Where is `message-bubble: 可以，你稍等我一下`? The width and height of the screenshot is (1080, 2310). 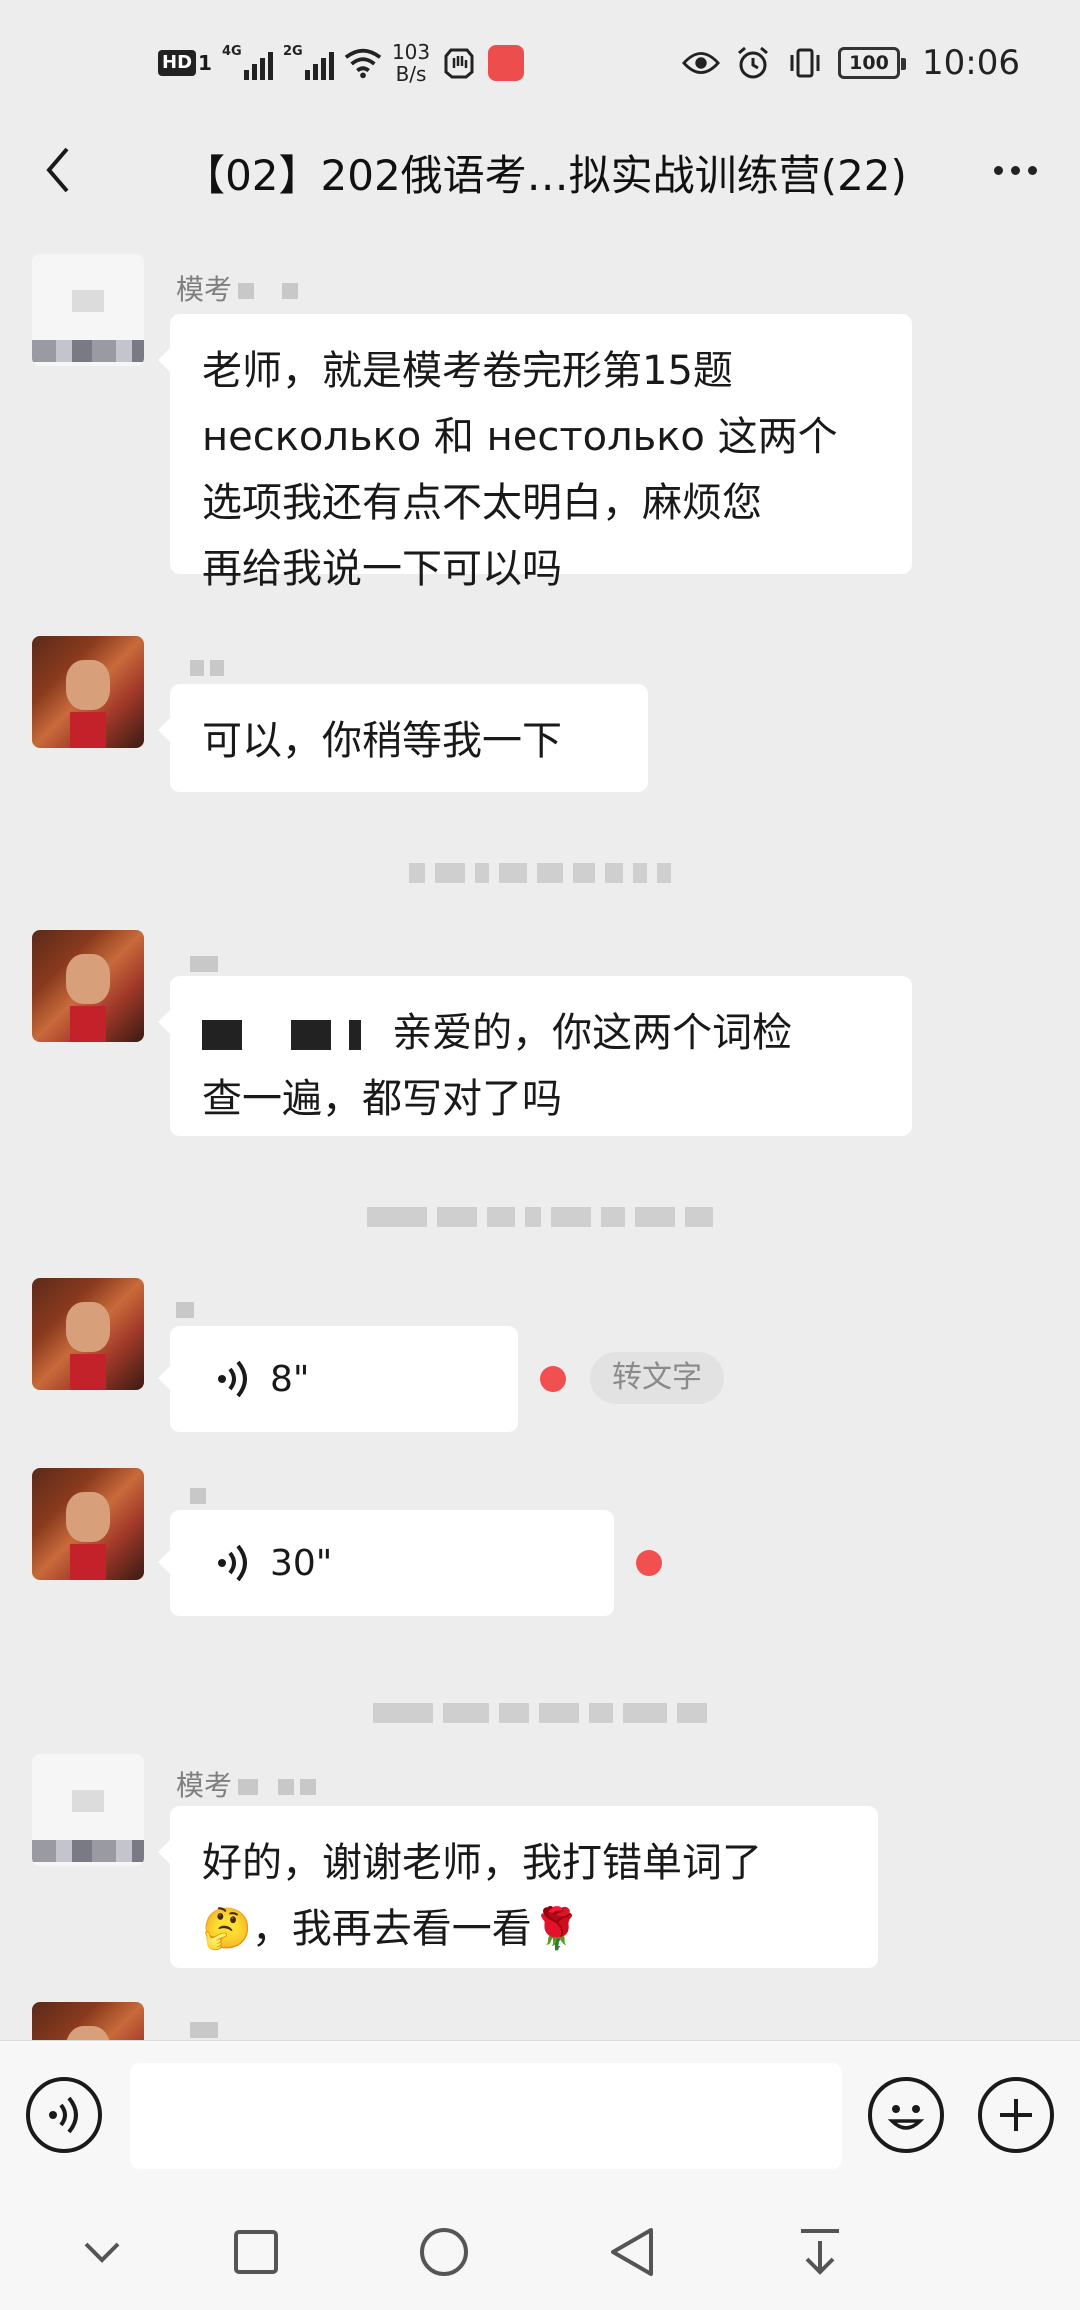
message-bubble: 可以，你稍等我一下 is located at coordinates (403, 738).